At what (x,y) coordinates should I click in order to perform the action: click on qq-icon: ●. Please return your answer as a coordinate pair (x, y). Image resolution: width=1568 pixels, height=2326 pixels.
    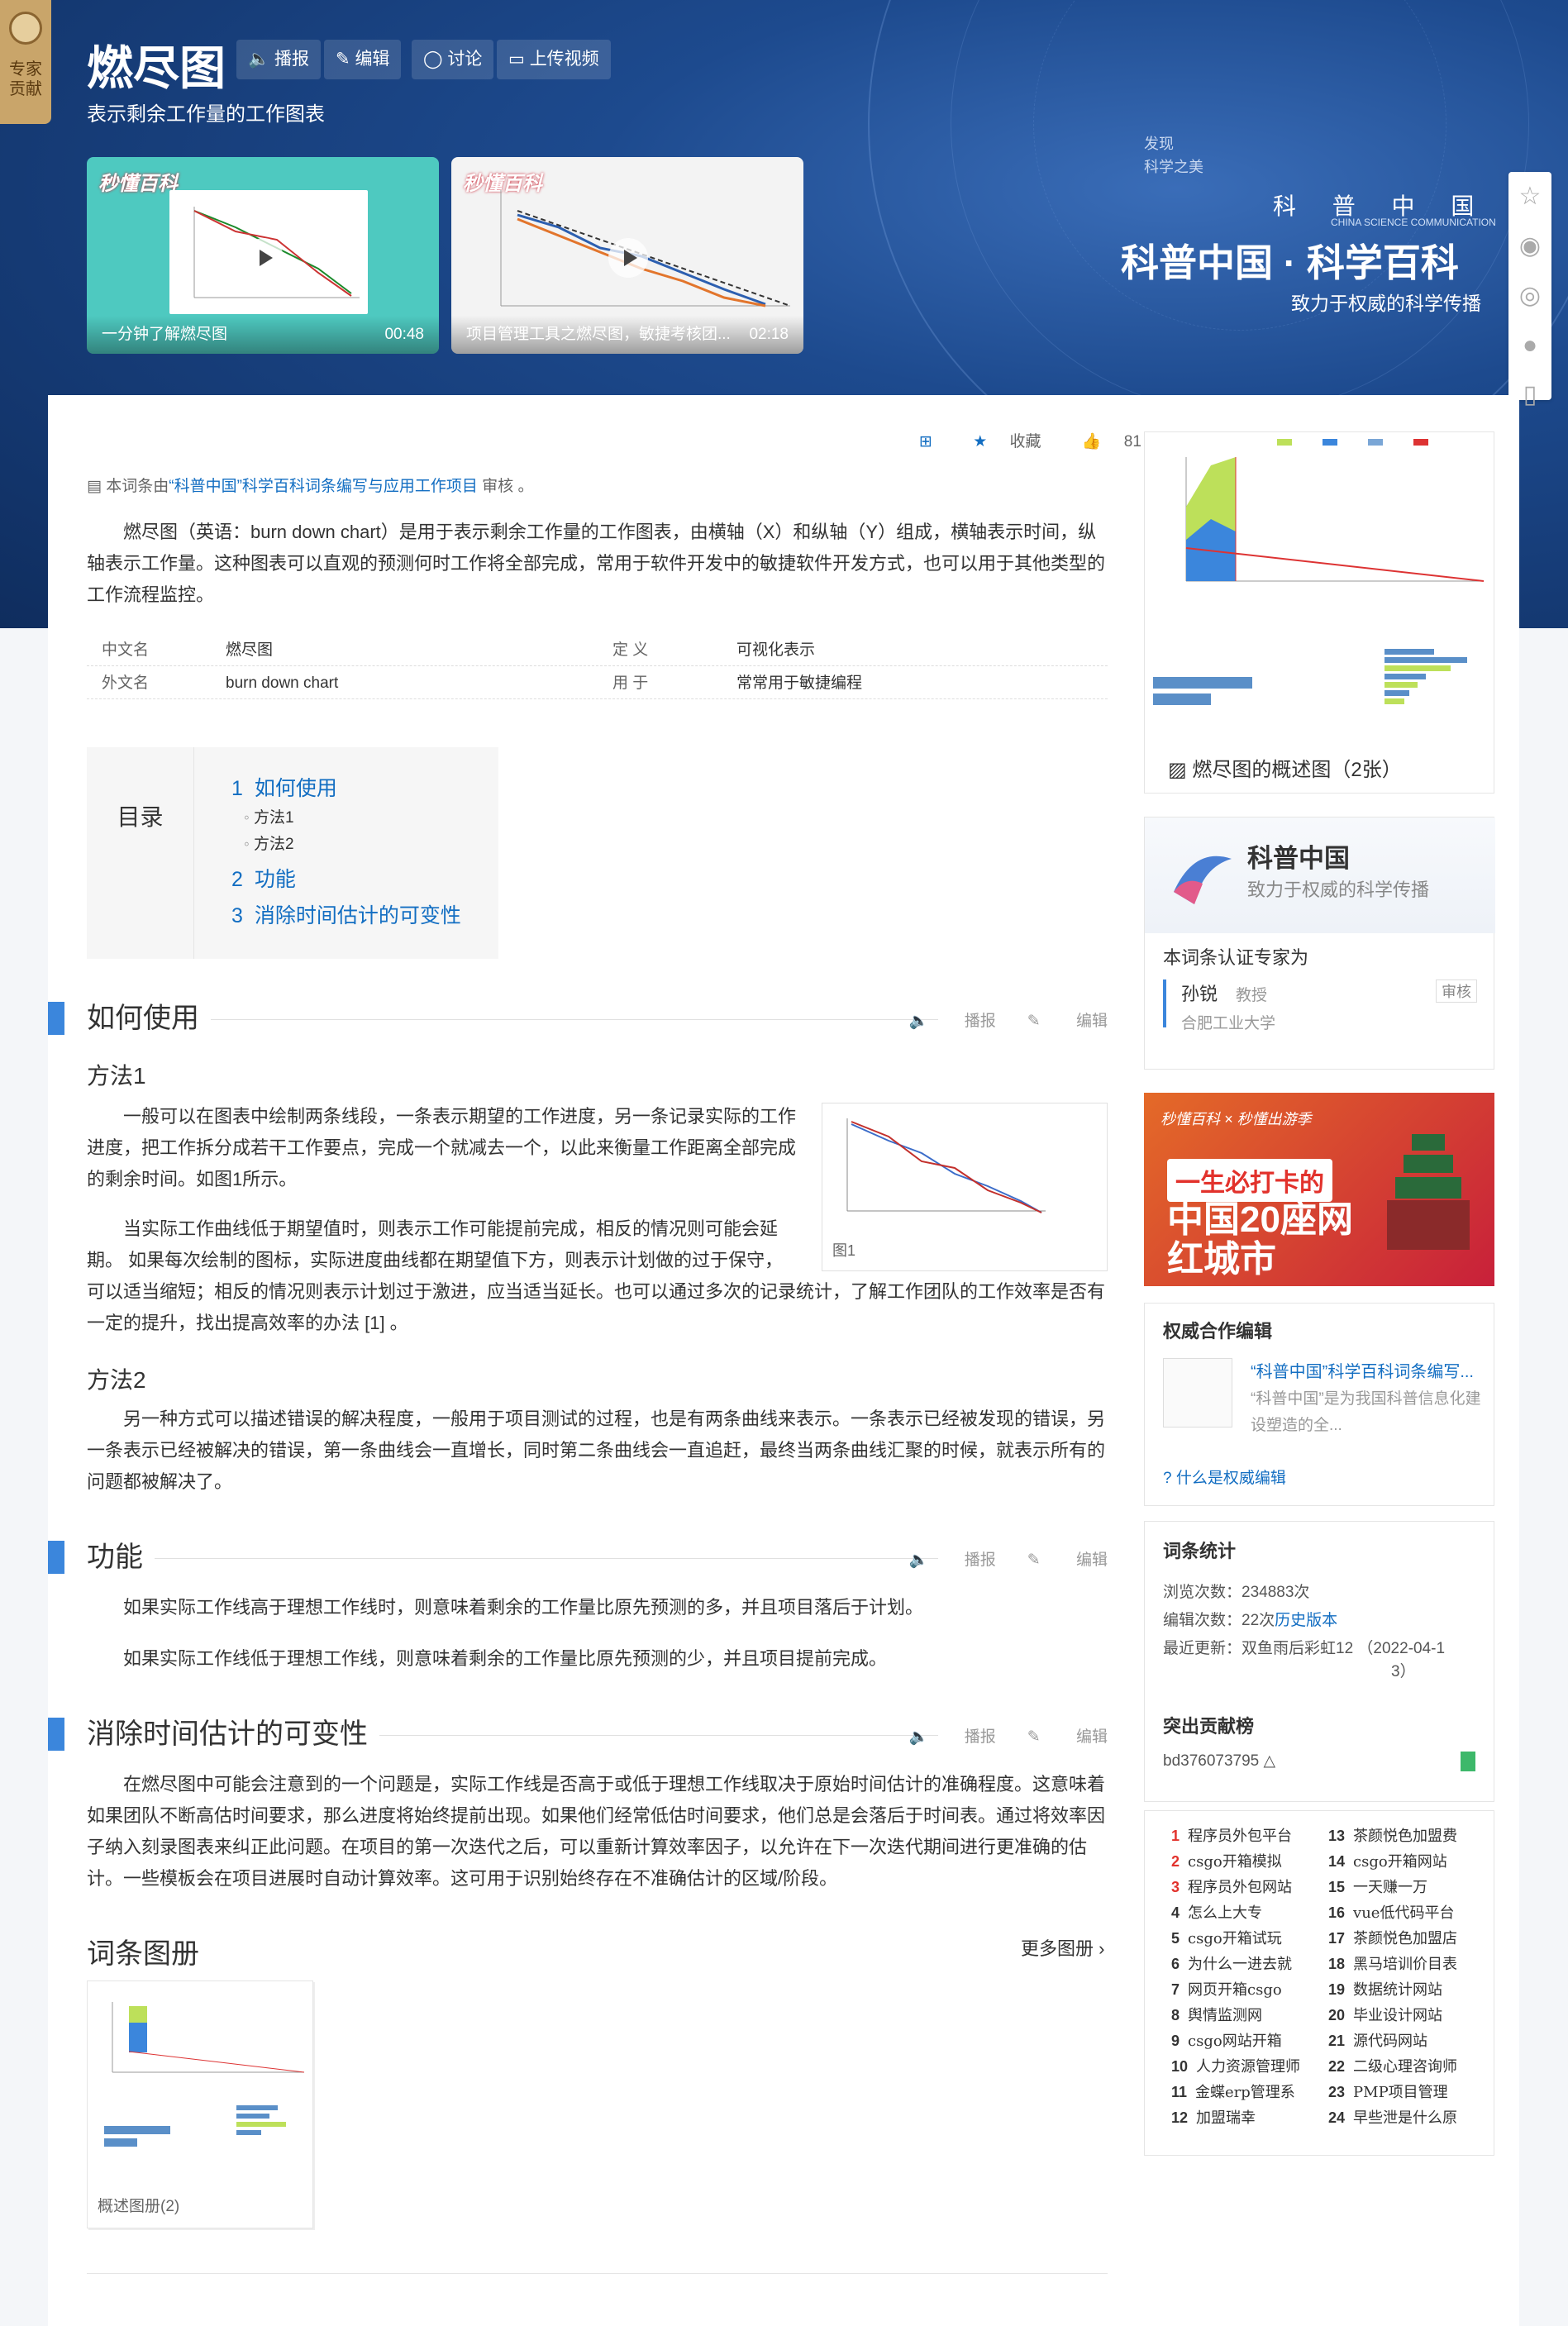
    Looking at the image, I should click on (1529, 345).